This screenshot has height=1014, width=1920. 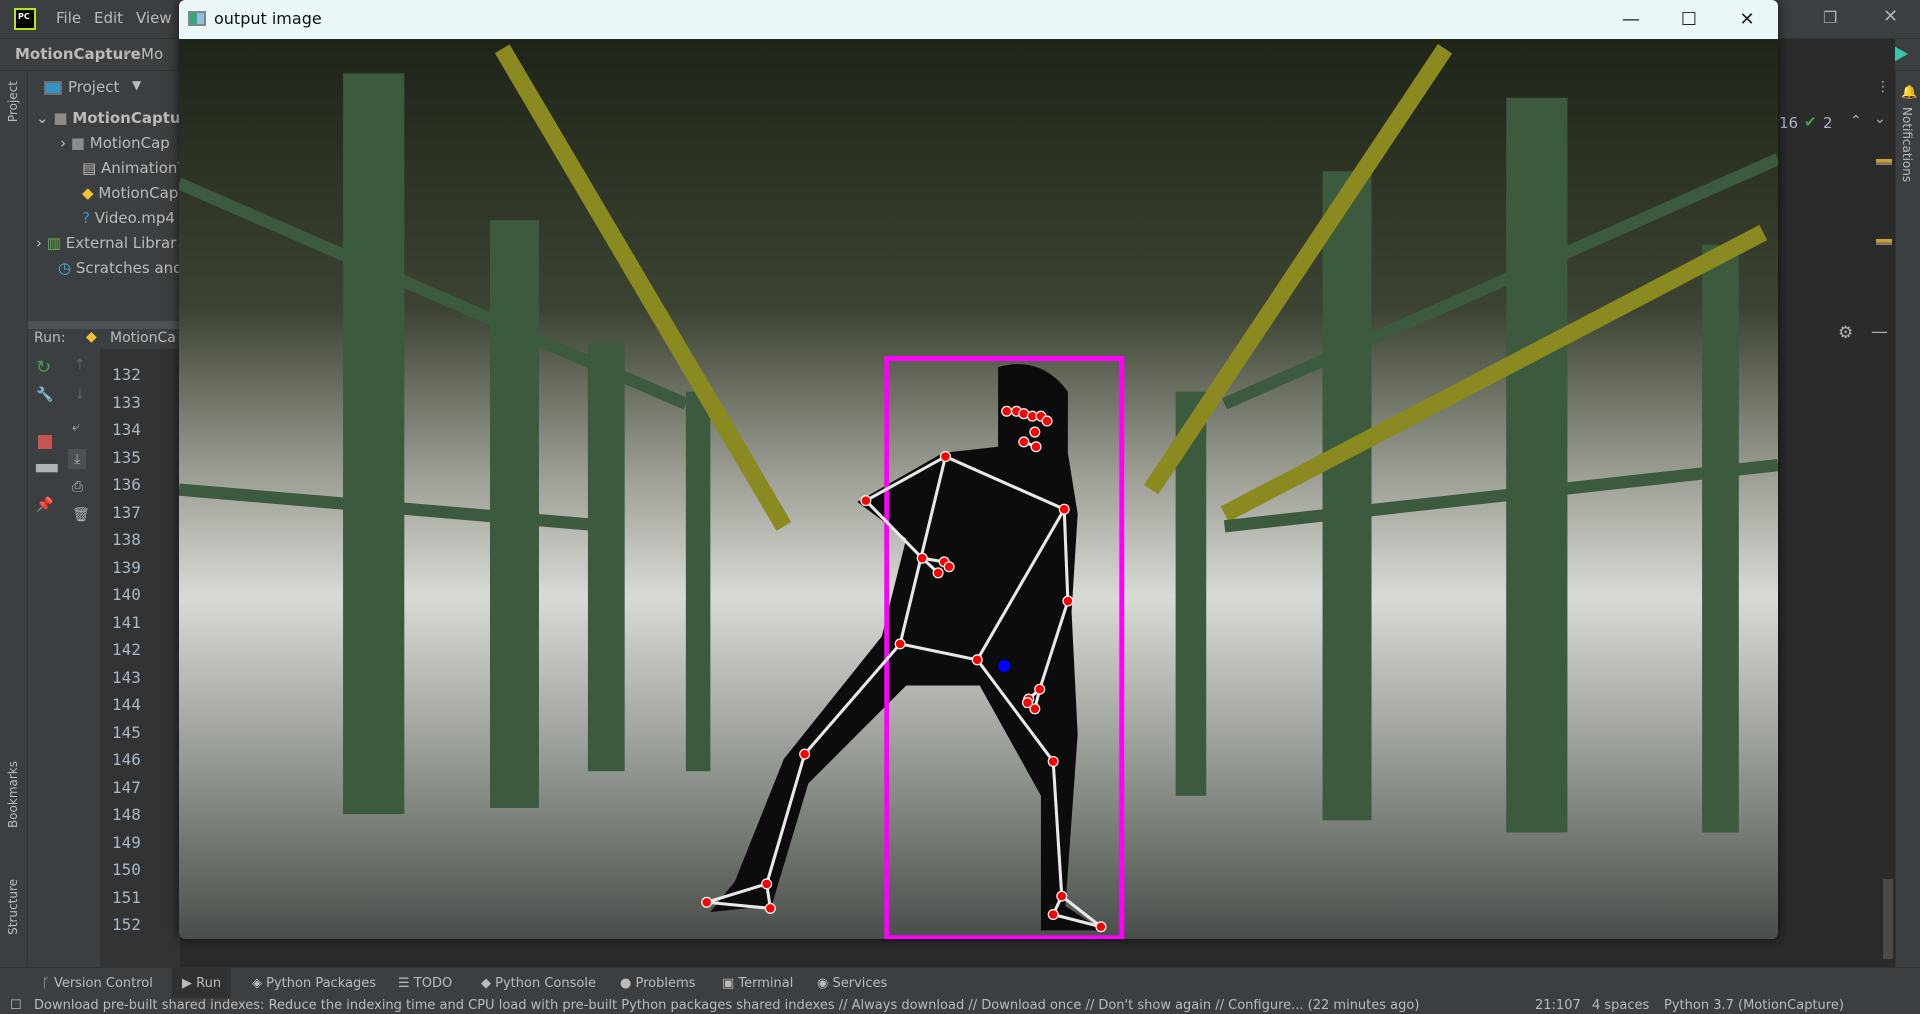 I want to click on library-icon: ▥, so click(x=53, y=243).